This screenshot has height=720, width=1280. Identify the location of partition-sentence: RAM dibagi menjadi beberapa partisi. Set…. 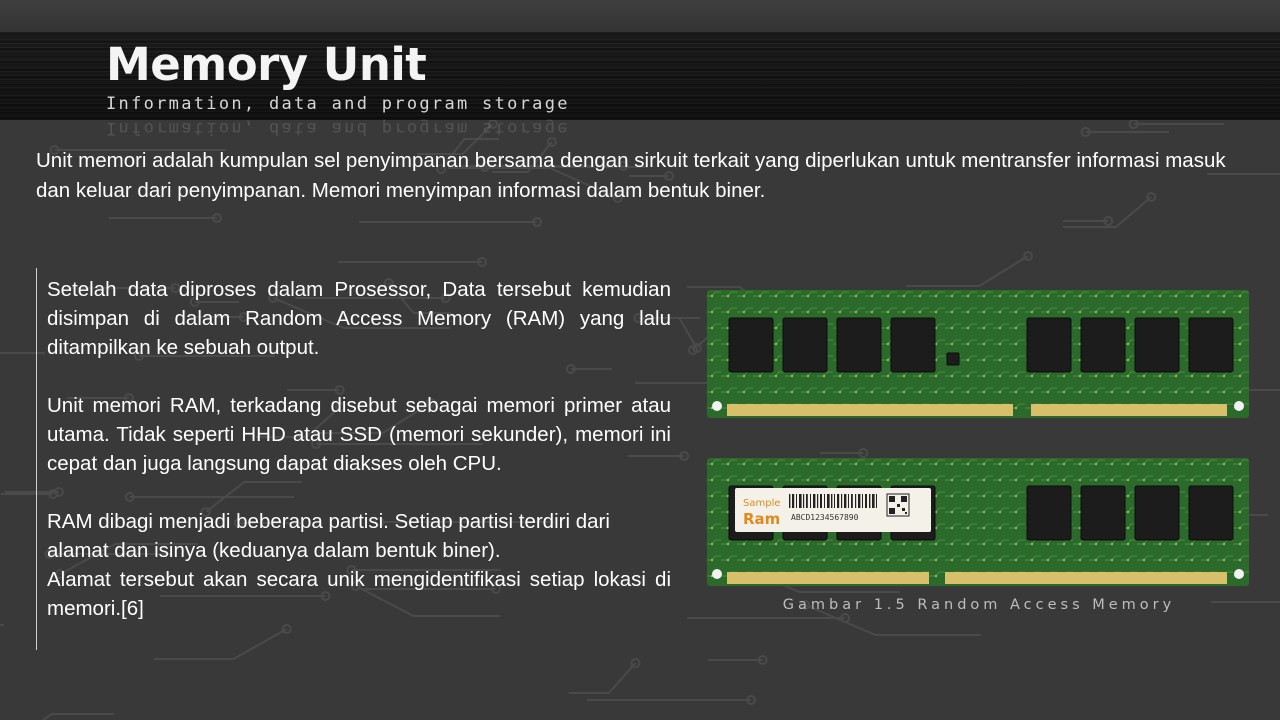
(328, 536).